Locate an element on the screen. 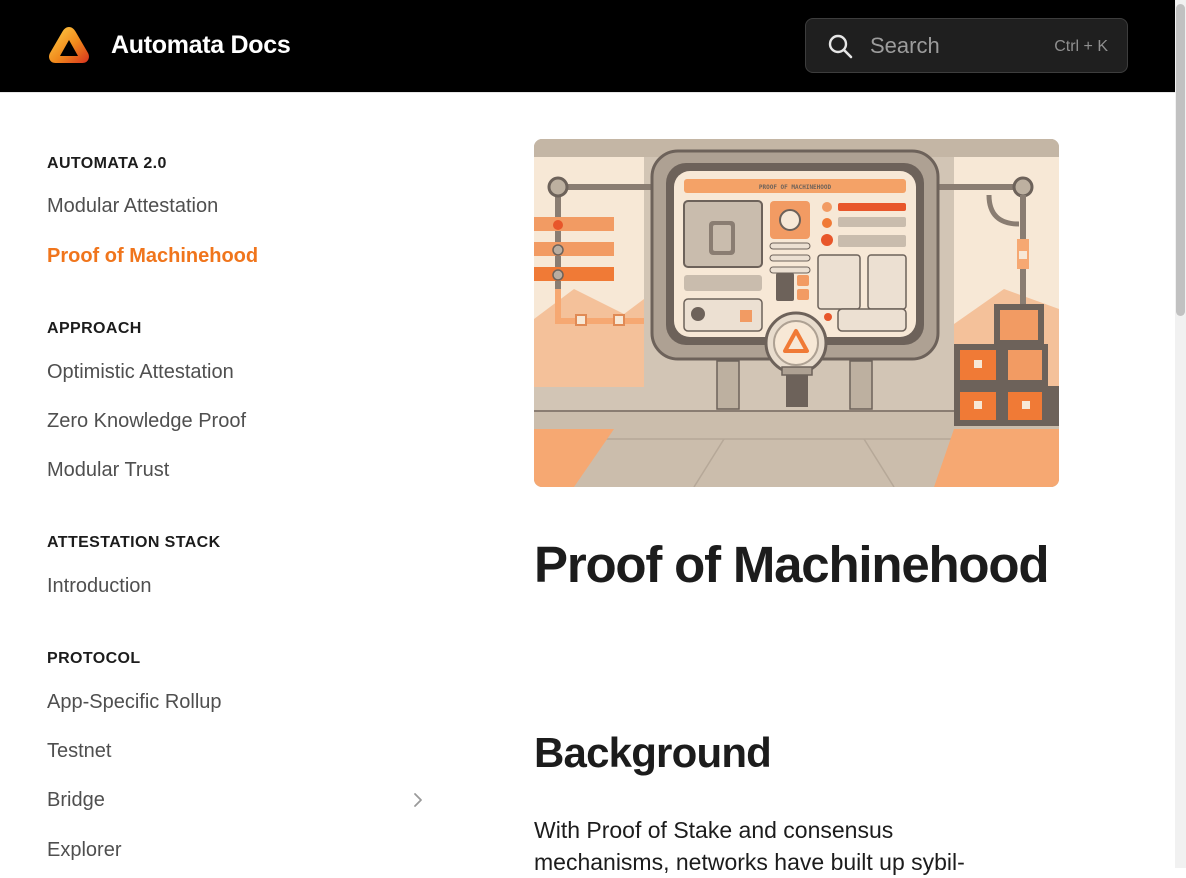 Image resolution: width=1186 pixels, height=878 pixels. chevron-right-icon is located at coordinates (418, 800).